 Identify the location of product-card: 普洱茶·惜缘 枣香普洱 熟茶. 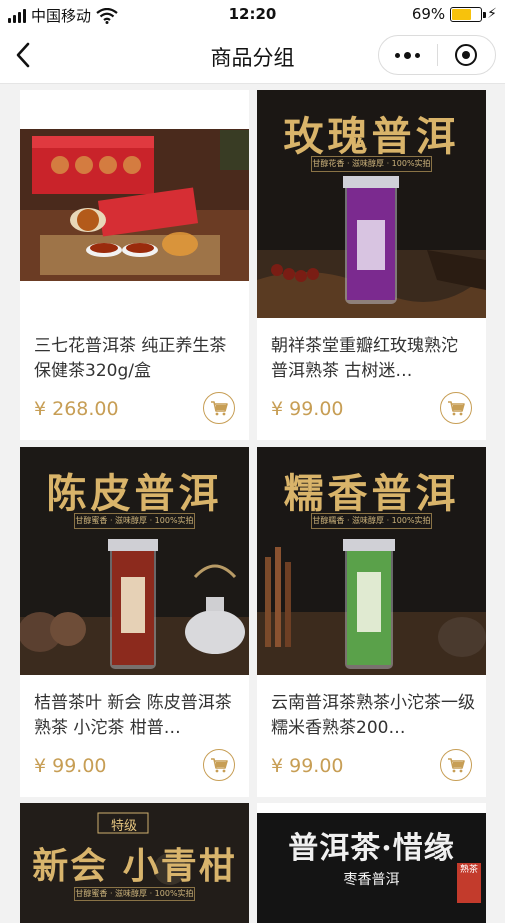
(371, 863).